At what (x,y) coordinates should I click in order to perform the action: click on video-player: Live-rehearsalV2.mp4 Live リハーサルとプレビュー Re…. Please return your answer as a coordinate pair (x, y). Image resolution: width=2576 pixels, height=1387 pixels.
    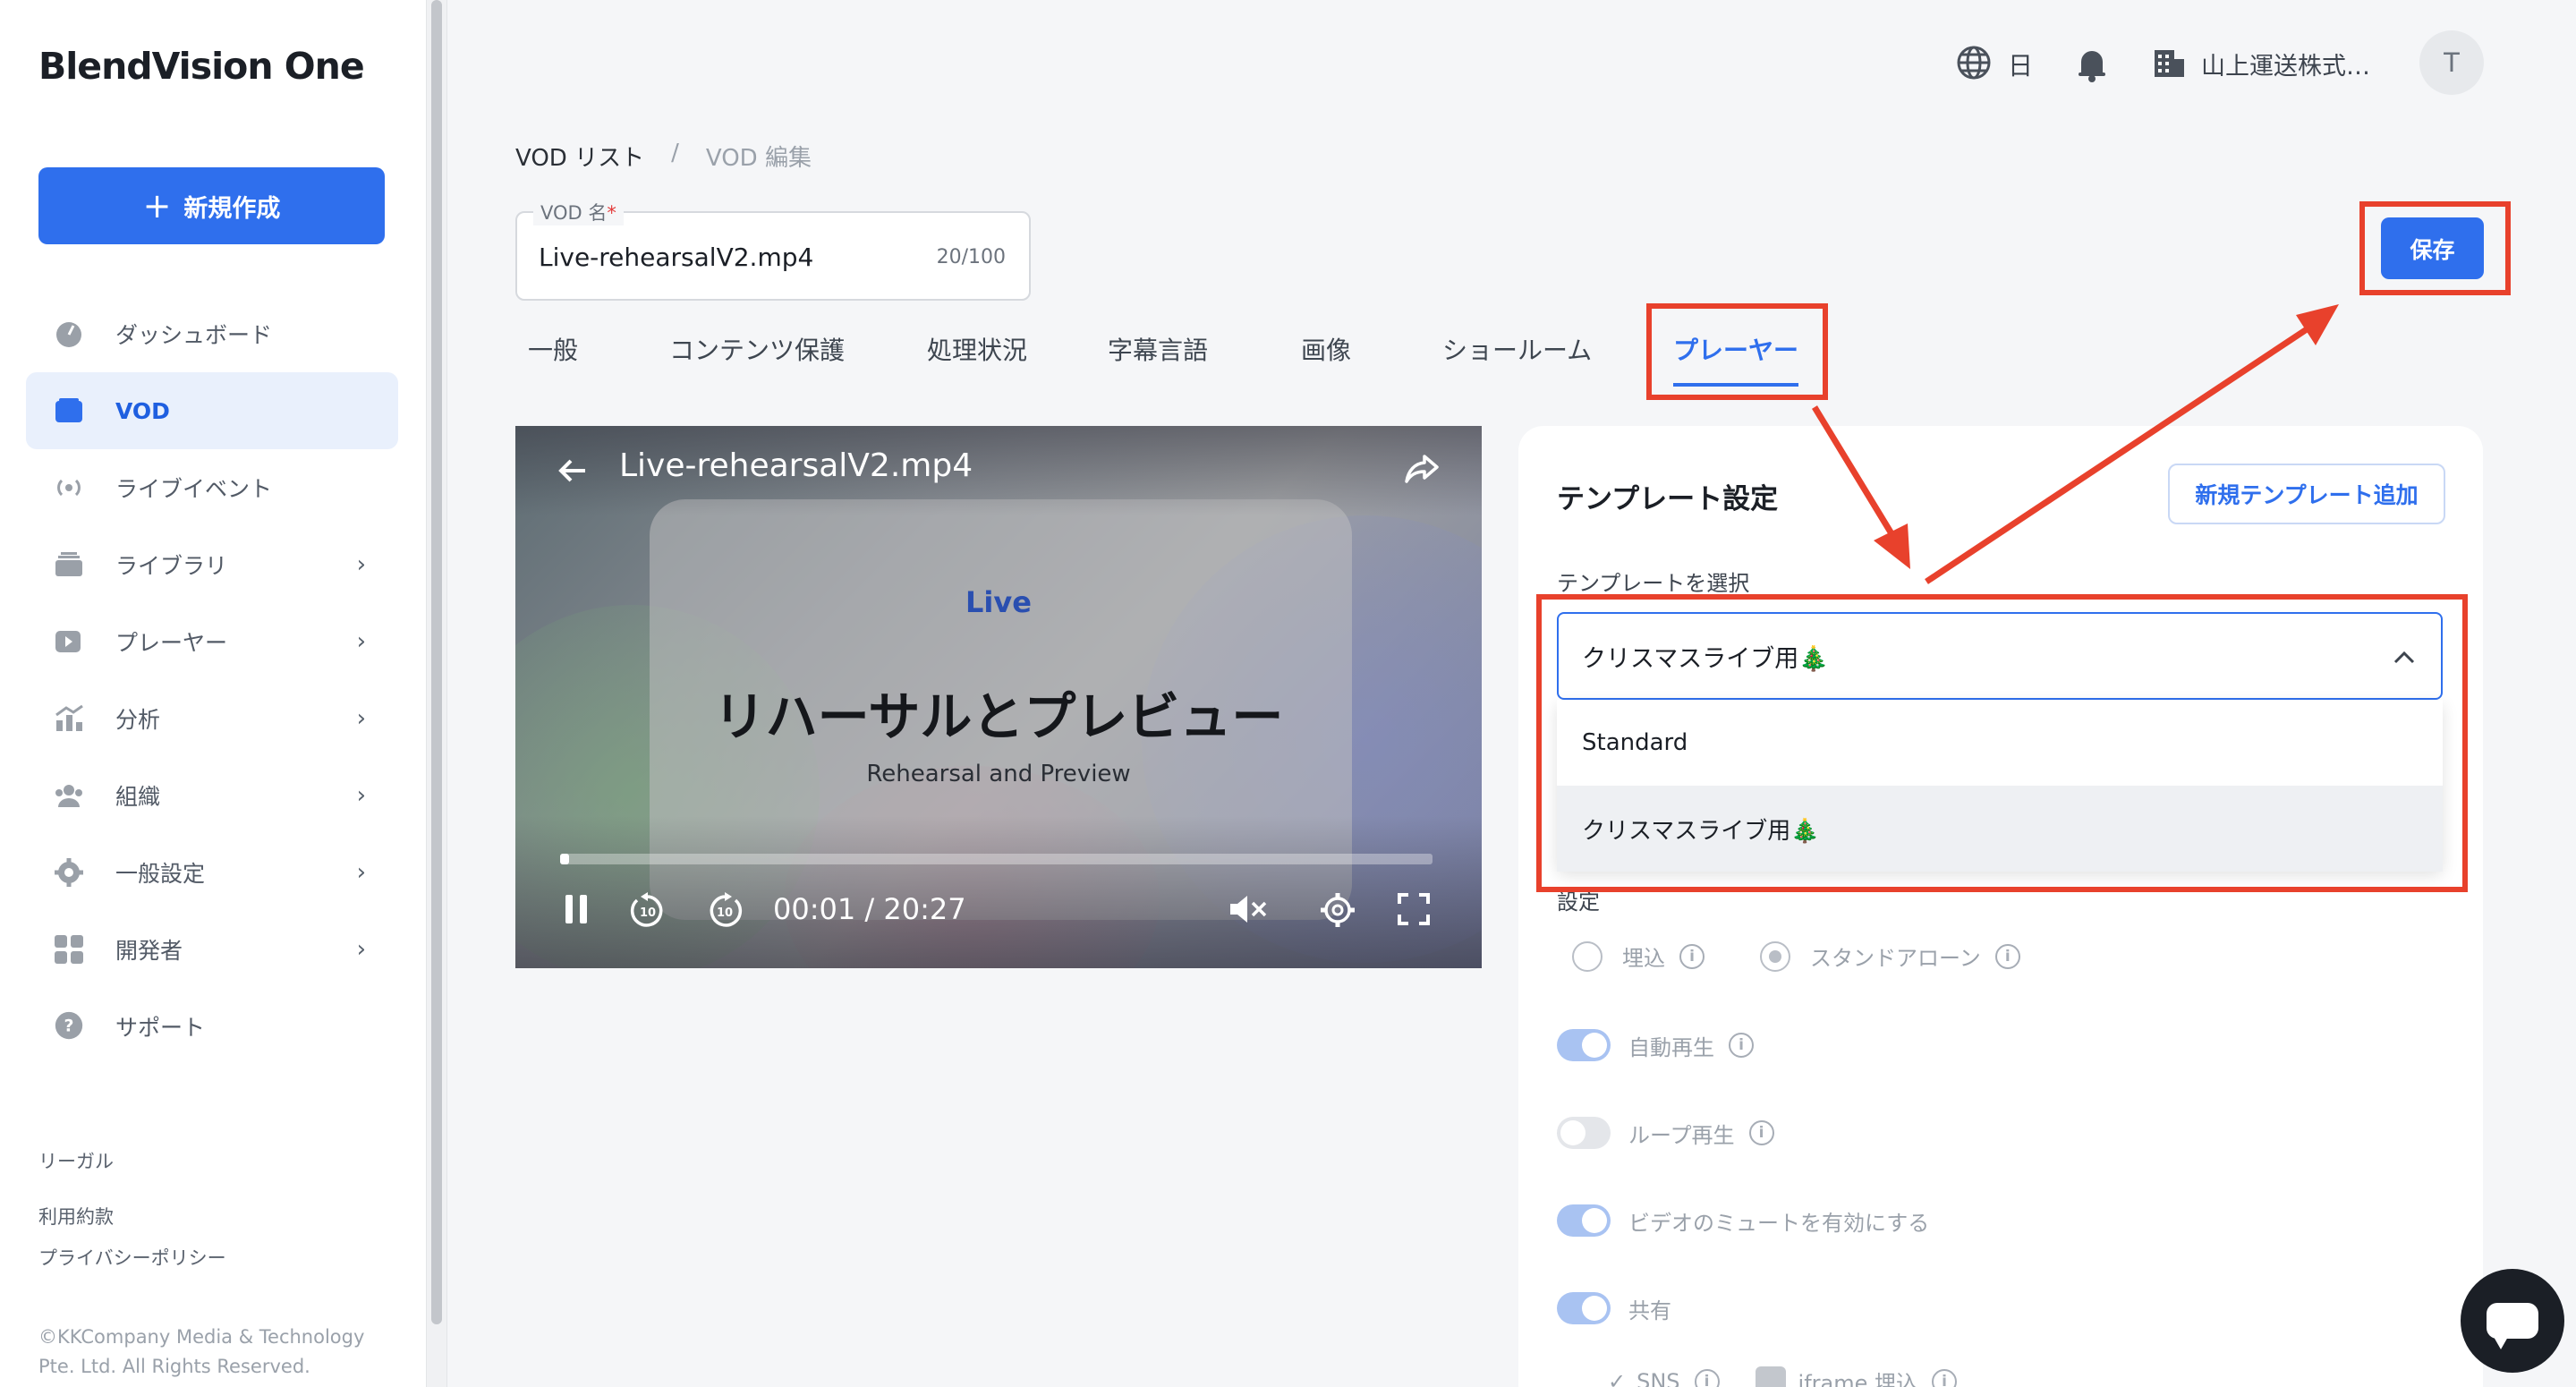
    Looking at the image, I should click on (998, 697).